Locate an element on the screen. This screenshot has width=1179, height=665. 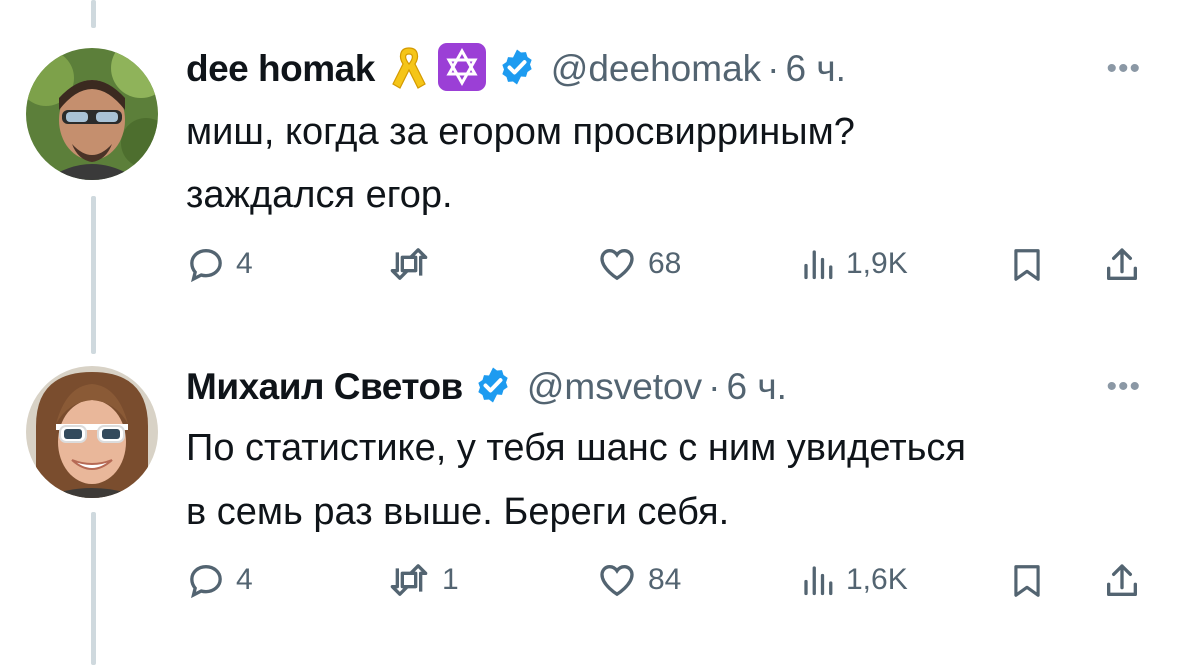
tweet-text-line: миш, когда за егором просвирриным? is located at coordinates (520, 132).